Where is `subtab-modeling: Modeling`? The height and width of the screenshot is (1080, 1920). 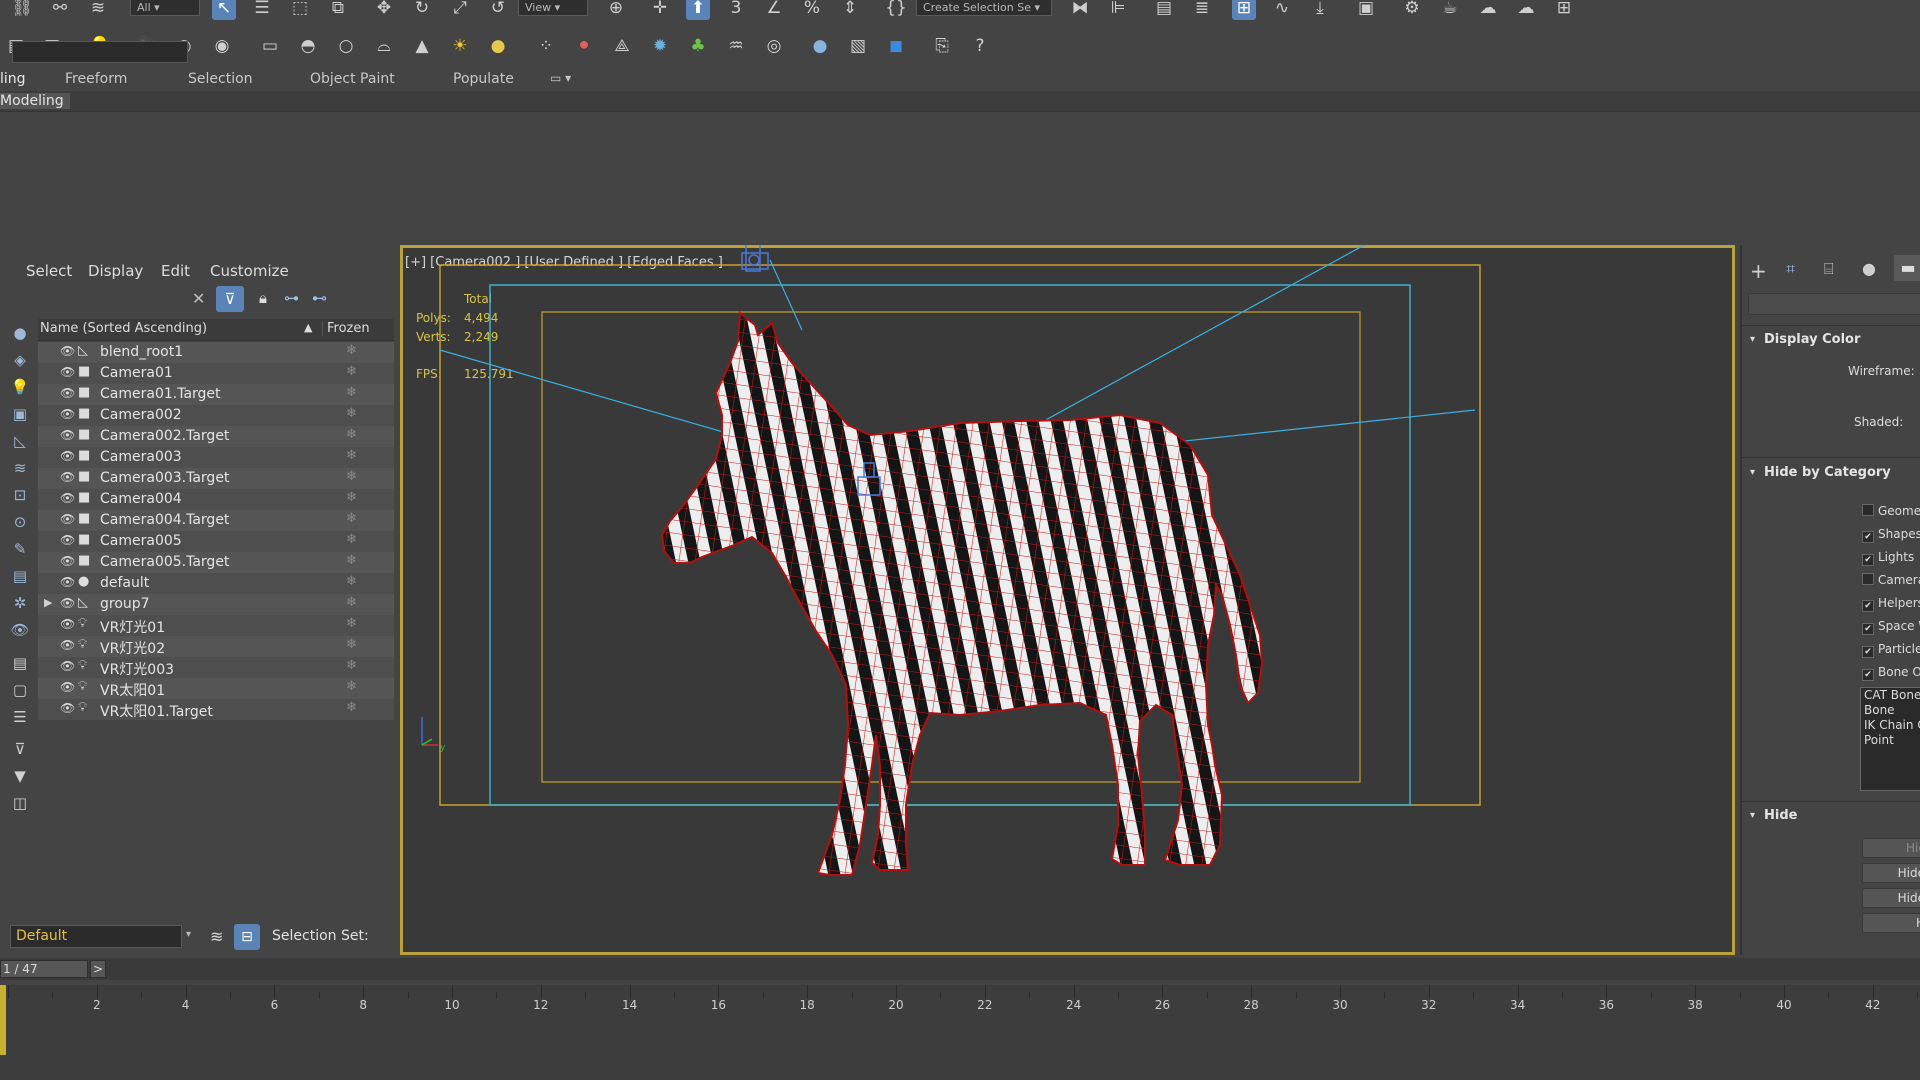 subtab-modeling: Modeling is located at coordinates (35, 101).